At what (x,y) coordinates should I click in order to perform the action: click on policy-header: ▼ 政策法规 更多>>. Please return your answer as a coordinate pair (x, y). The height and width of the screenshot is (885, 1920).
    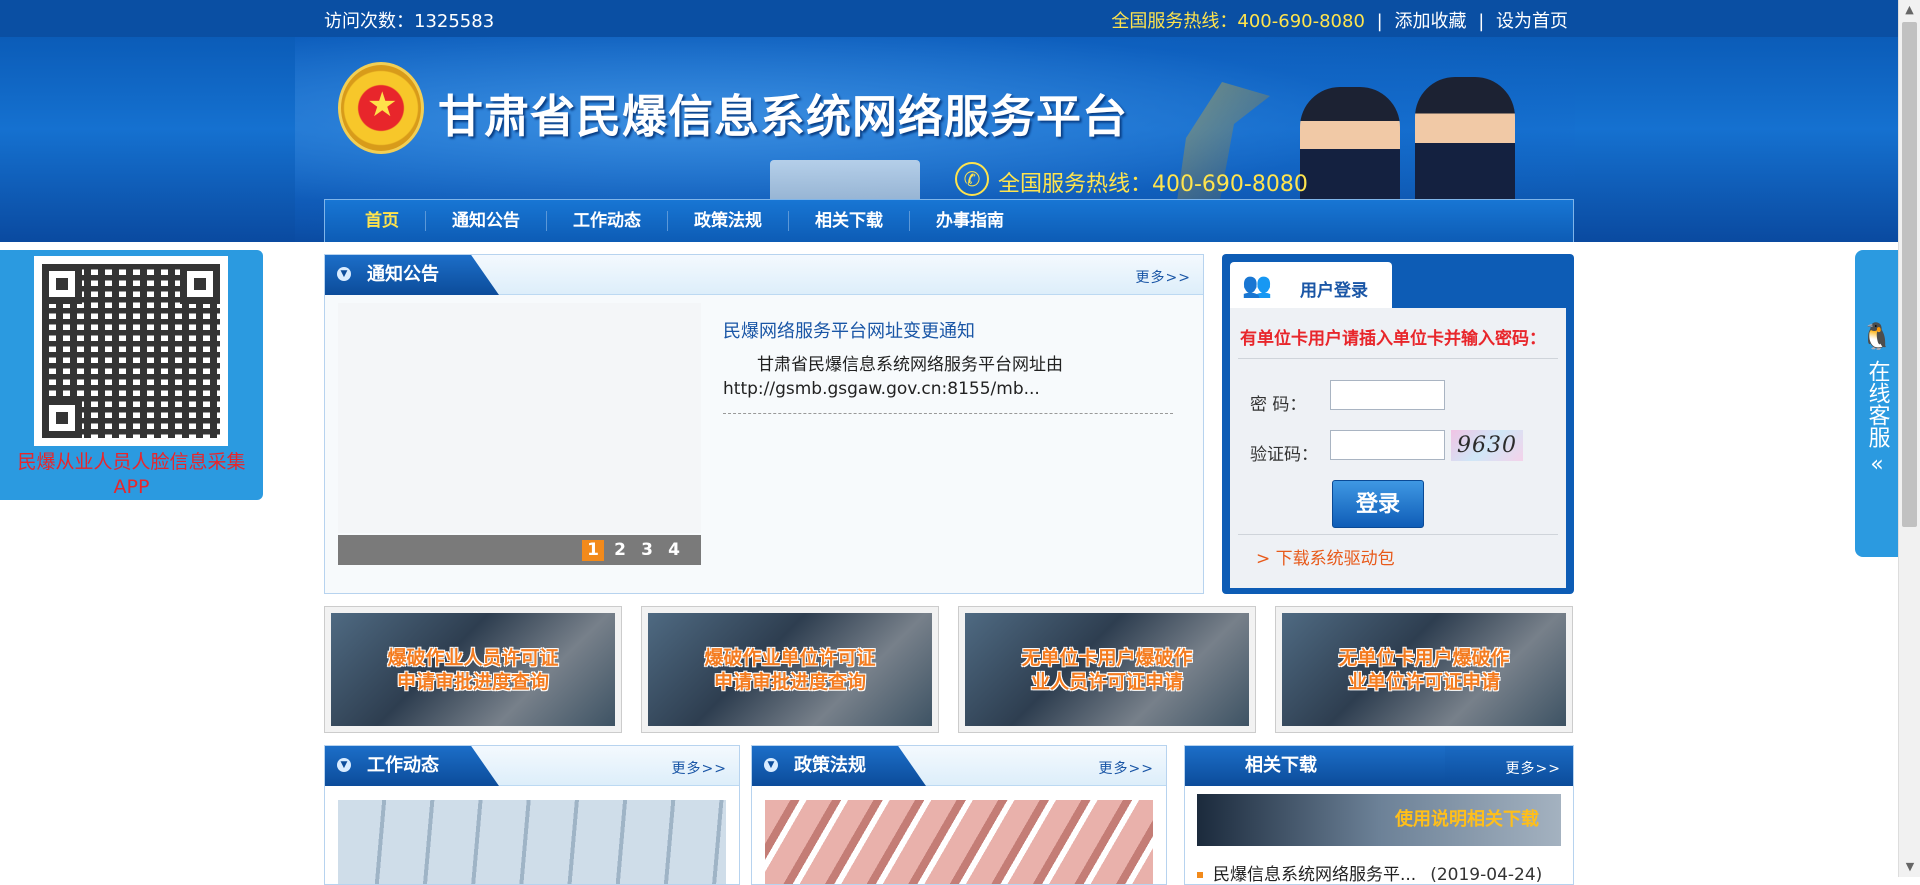
    Looking at the image, I should click on (959, 766).